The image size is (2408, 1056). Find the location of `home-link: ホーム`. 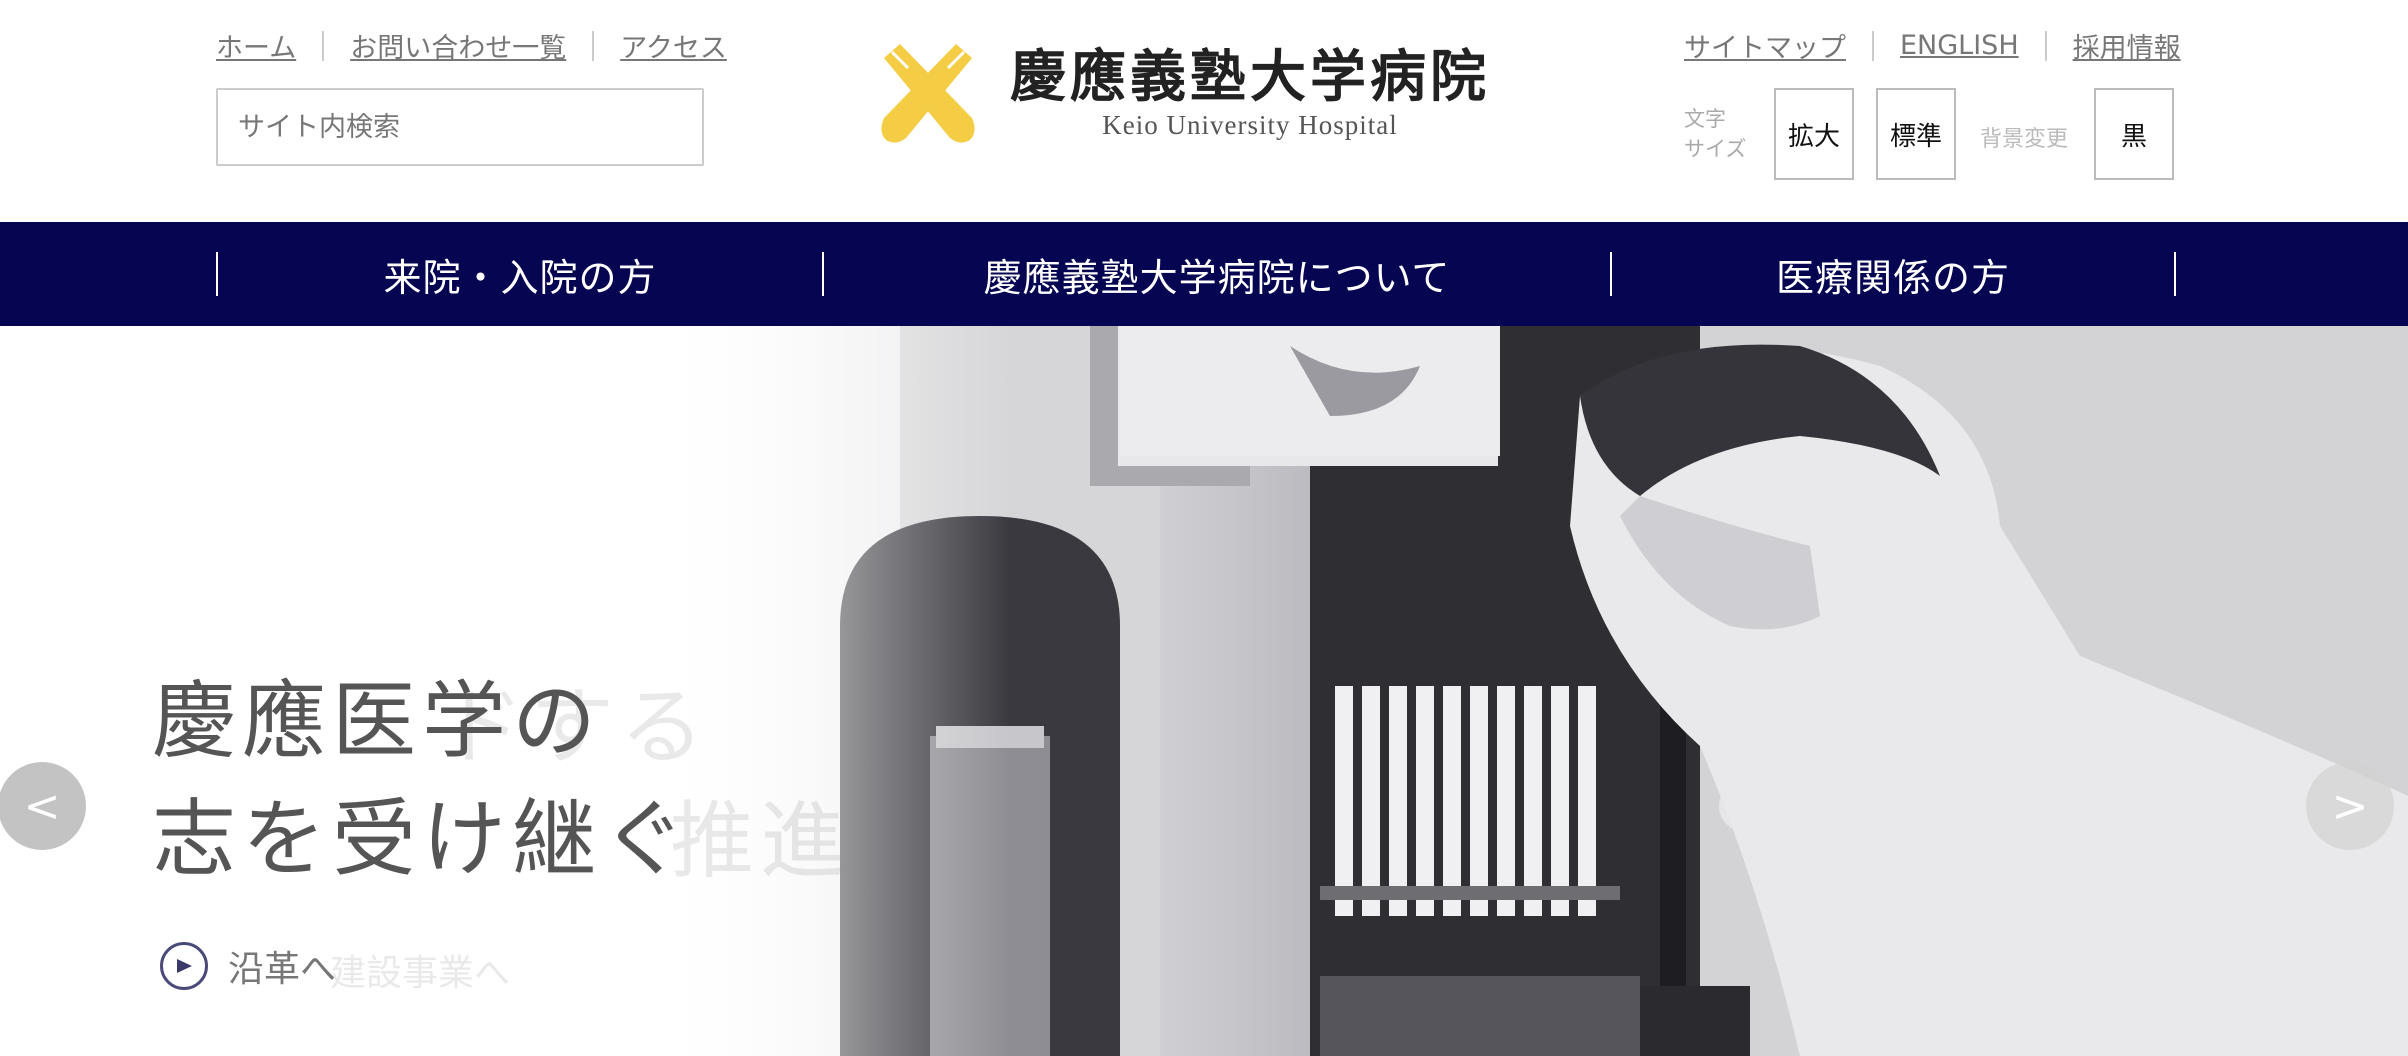

home-link: ホーム is located at coordinates (256, 45).